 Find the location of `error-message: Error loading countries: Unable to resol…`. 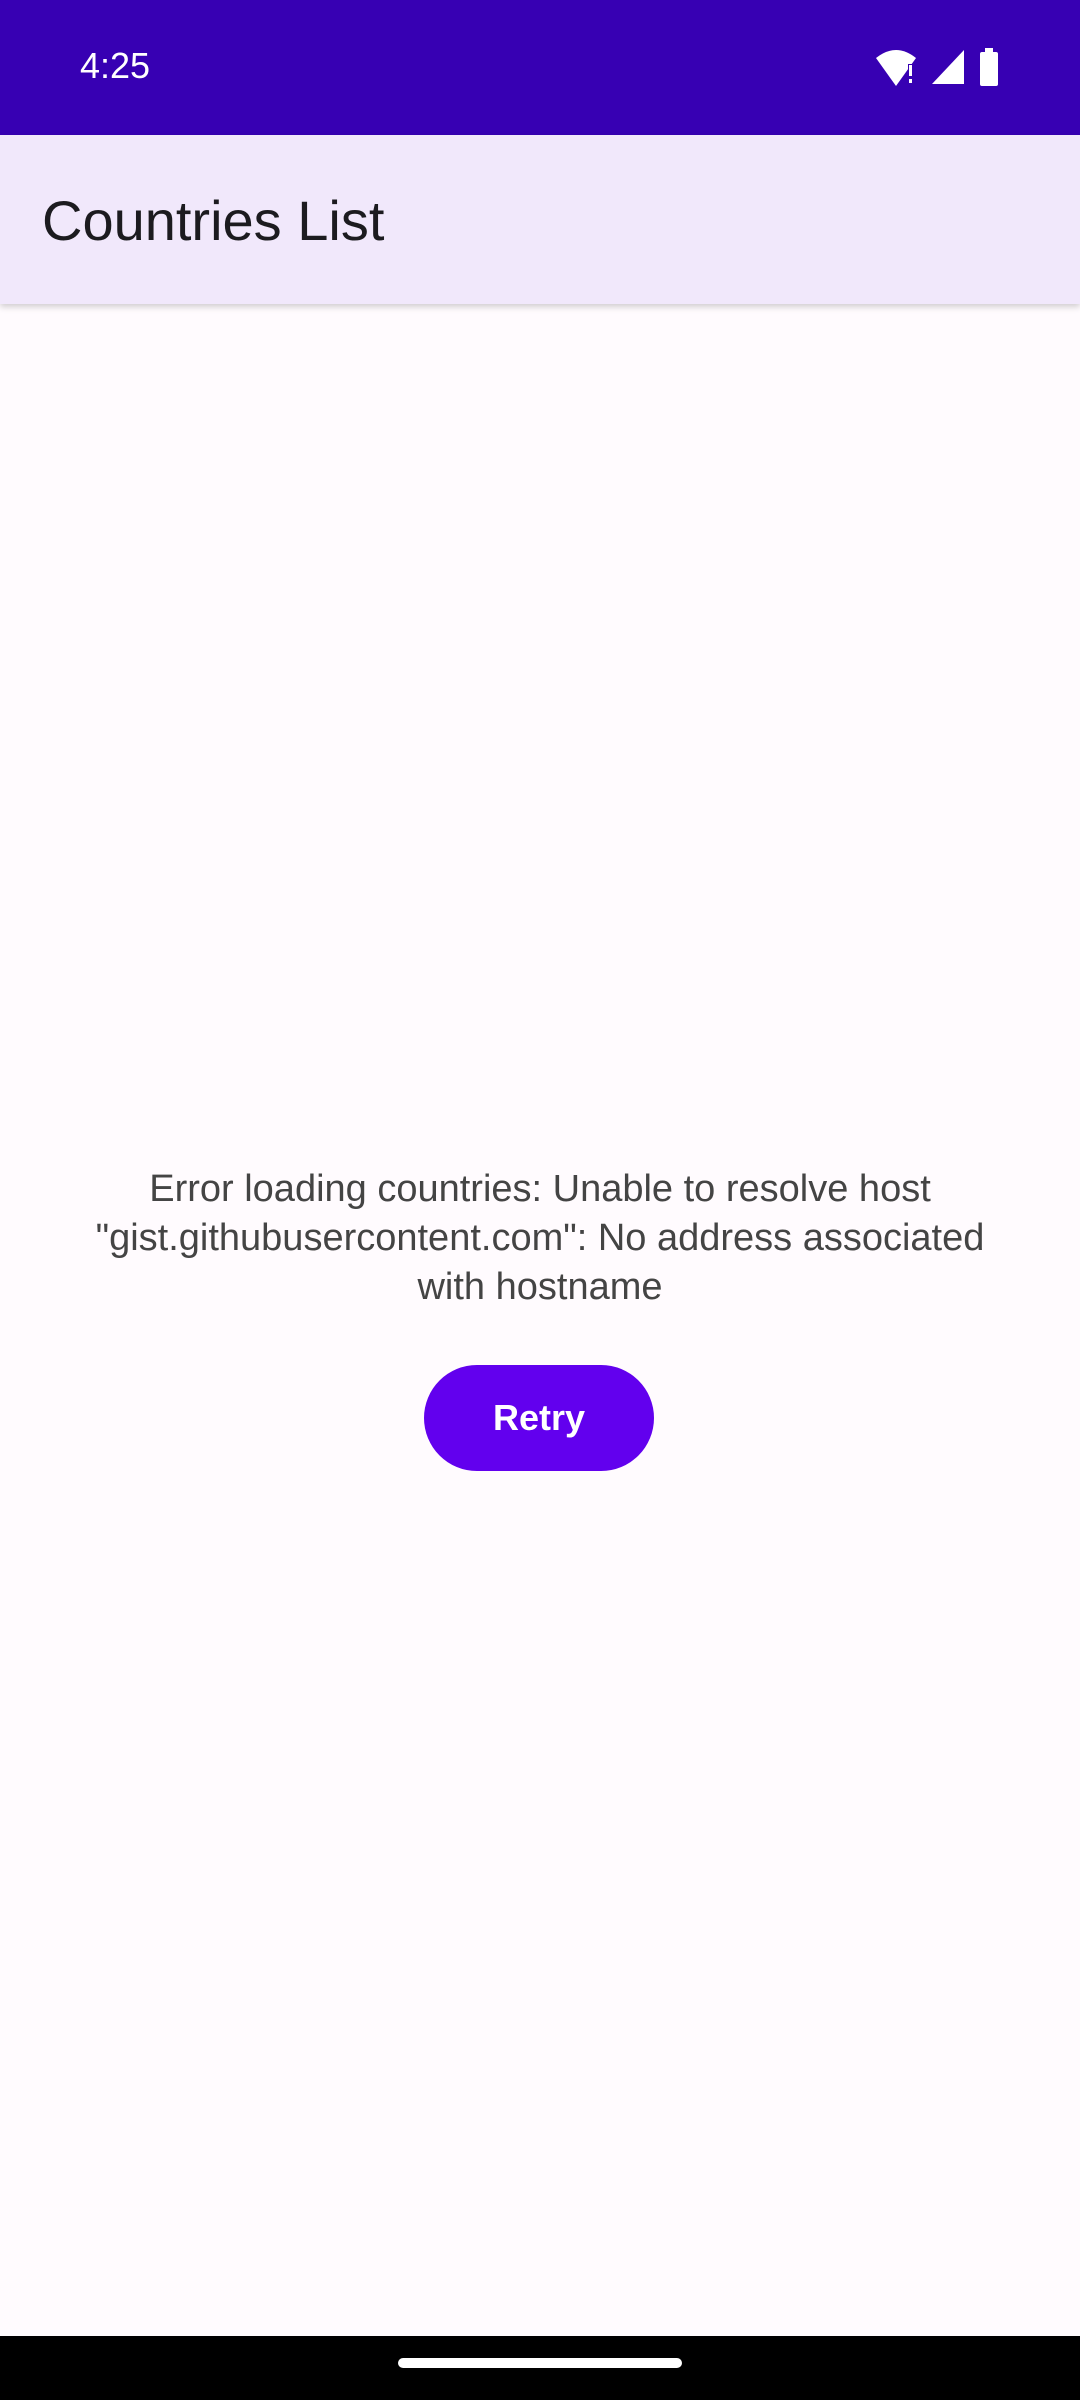

error-message: Error loading countries: Unable to resol… is located at coordinates (540, 1238).